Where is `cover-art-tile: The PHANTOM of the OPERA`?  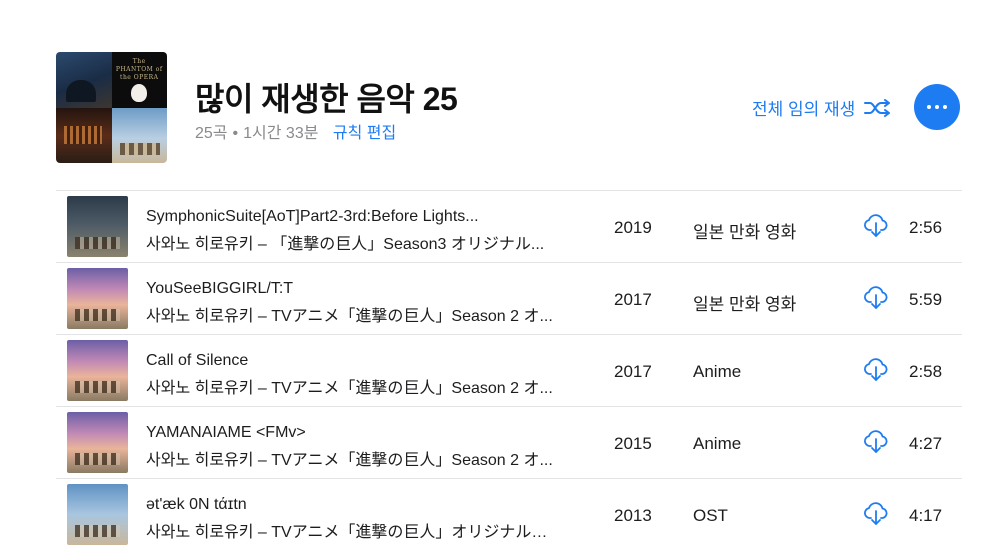 cover-art-tile: The PHANTOM of the OPERA is located at coordinates (139, 80).